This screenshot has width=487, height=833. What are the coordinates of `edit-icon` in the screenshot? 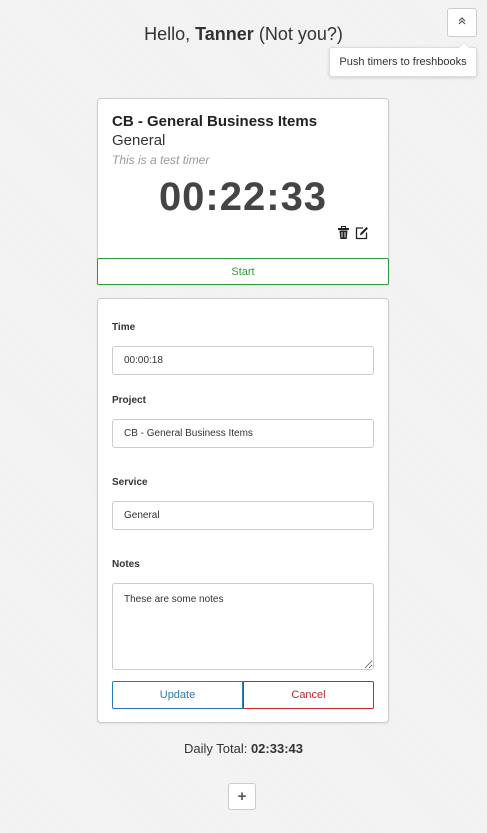 It's located at (362, 233).